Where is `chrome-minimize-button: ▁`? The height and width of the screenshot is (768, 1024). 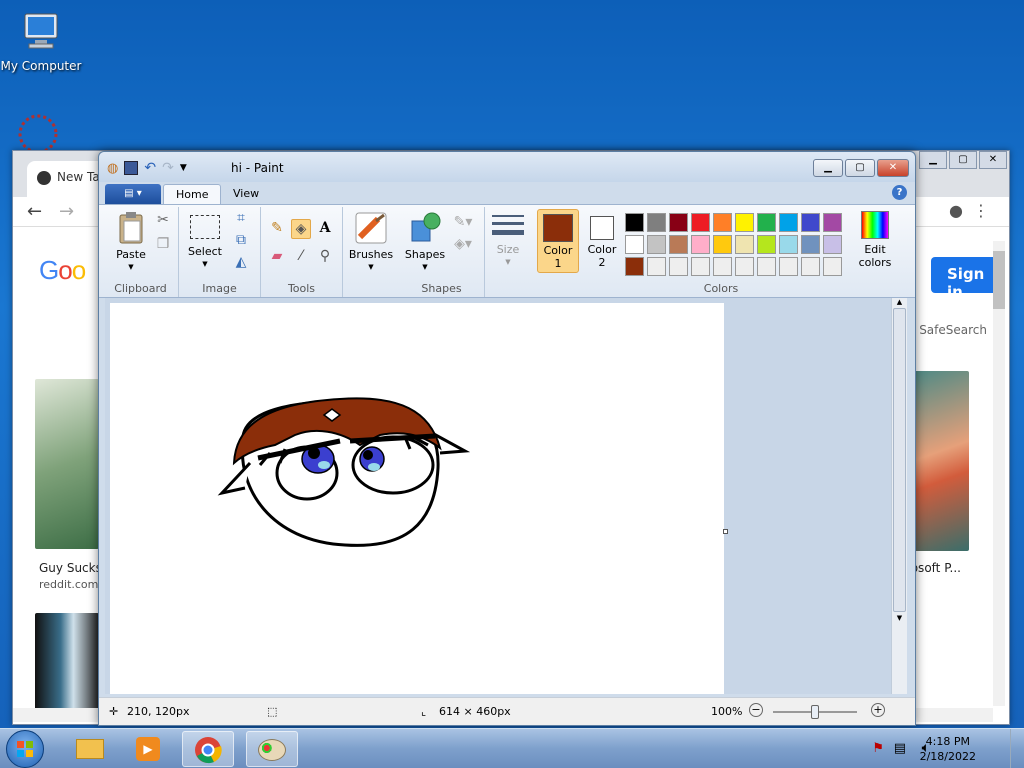 chrome-minimize-button: ▁ is located at coordinates (933, 160).